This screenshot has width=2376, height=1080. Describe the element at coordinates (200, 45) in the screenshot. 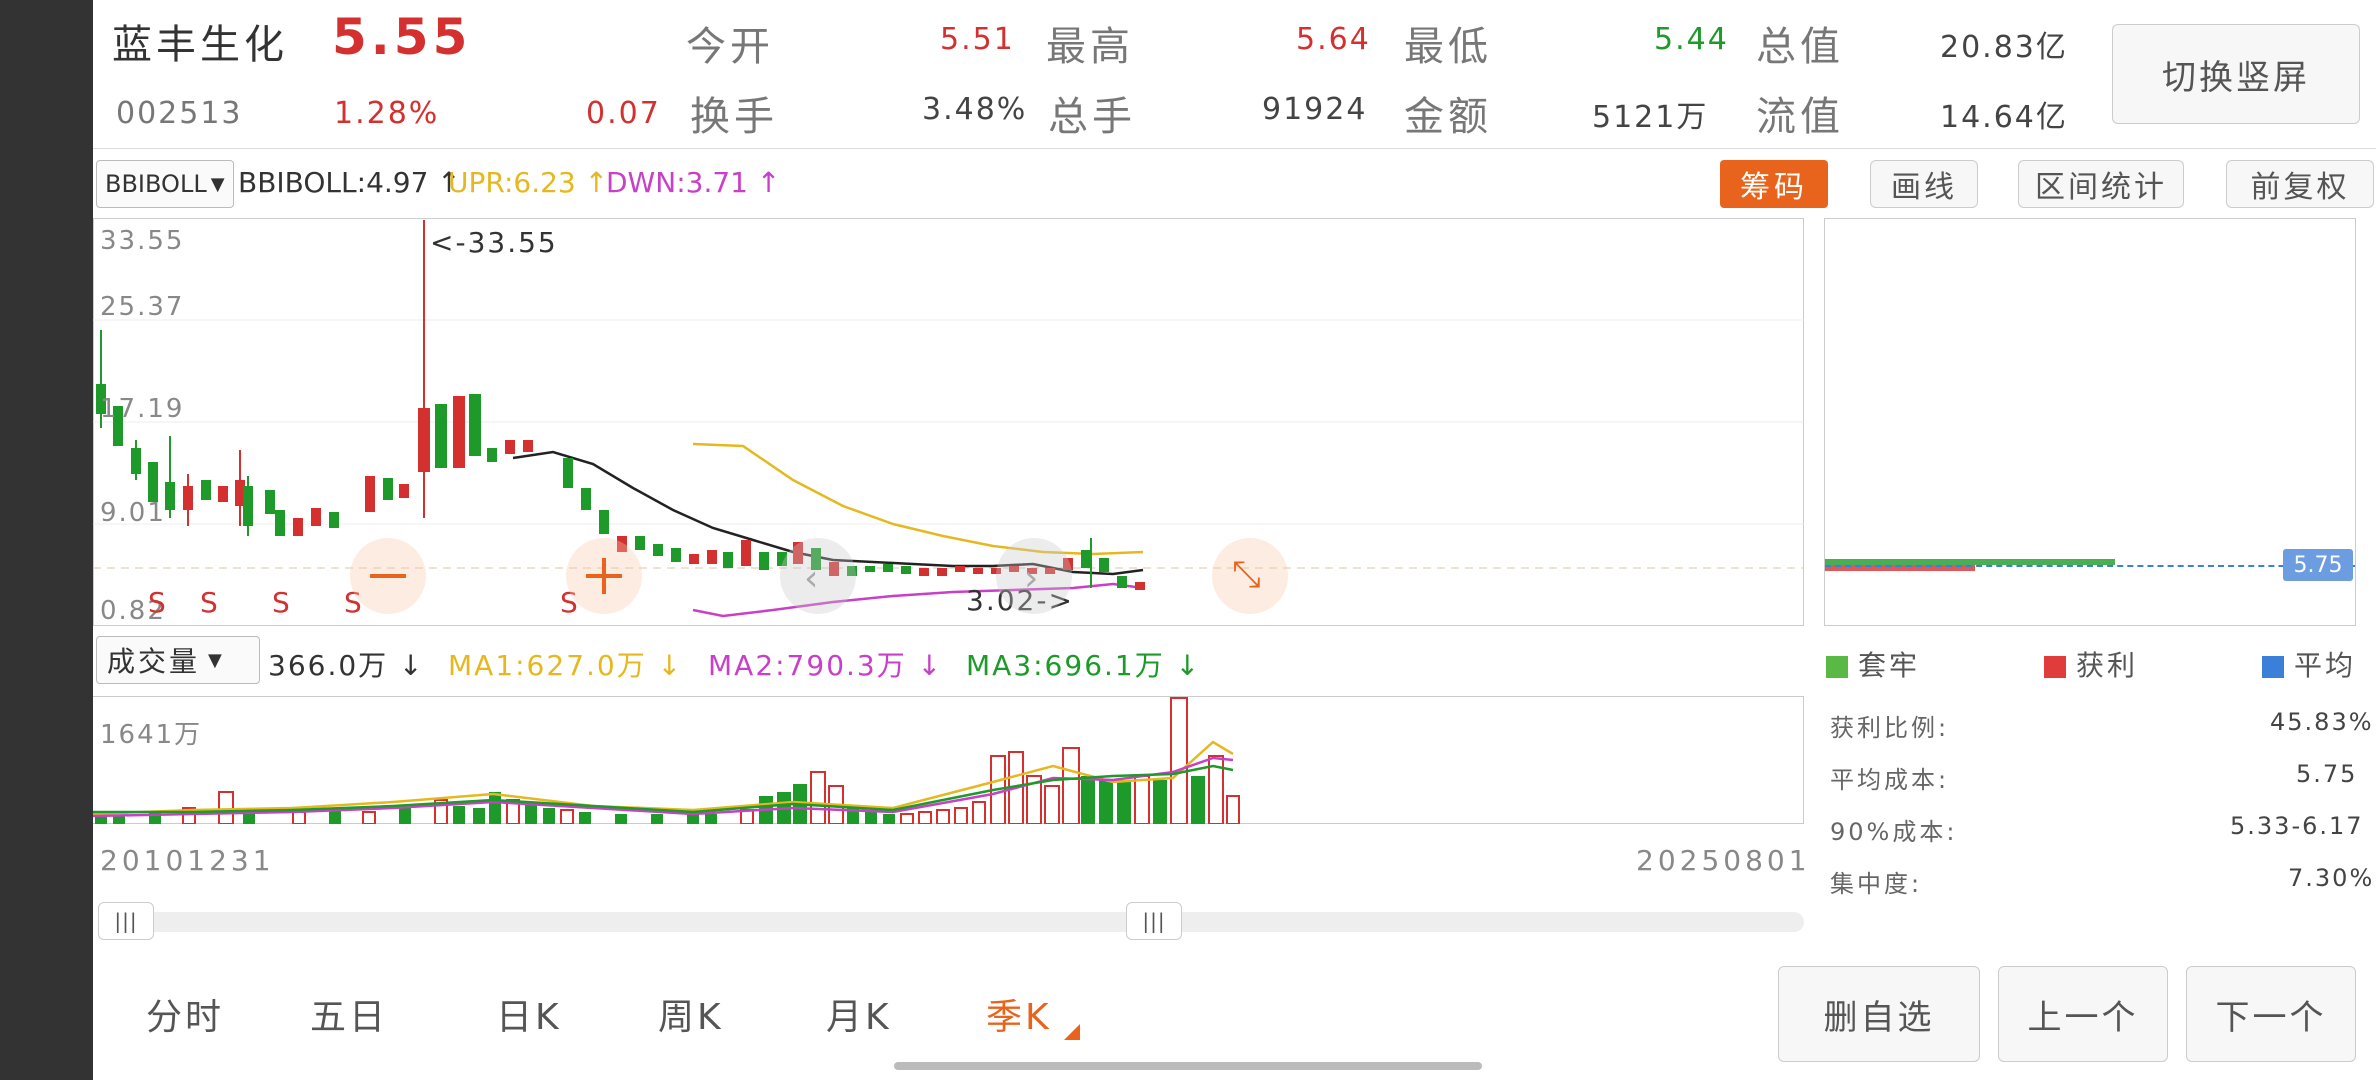

I see `stock-name: 蓝丰生化` at that location.